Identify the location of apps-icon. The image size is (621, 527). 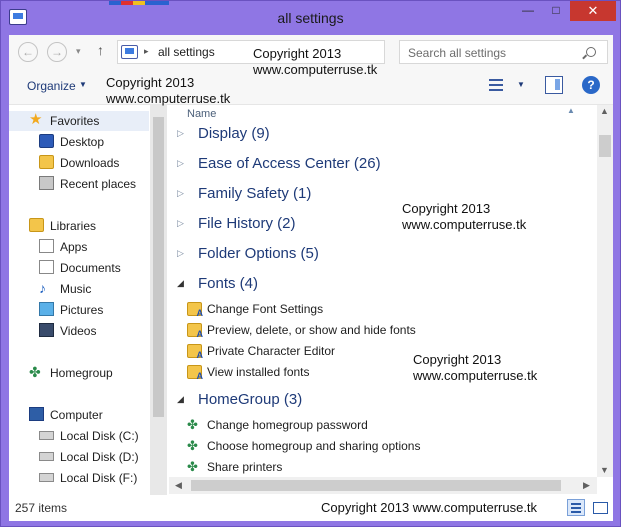
(46, 246).